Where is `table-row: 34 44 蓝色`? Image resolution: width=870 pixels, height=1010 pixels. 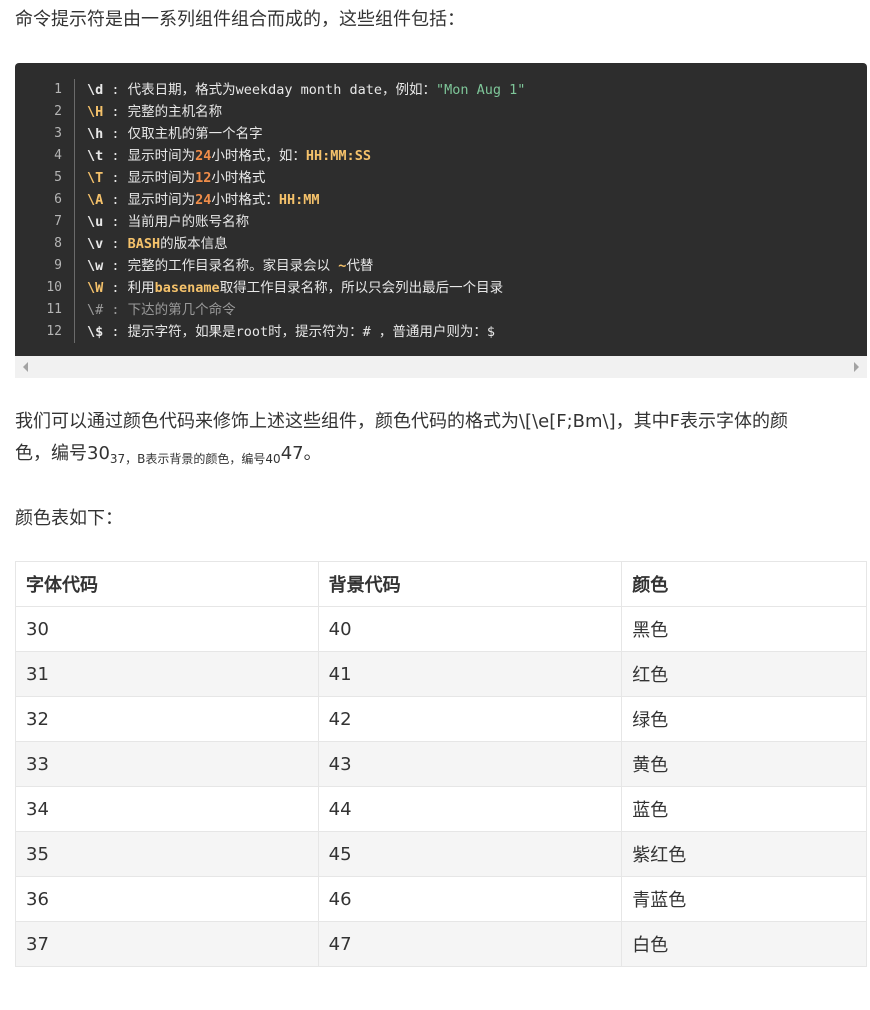 table-row: 34 44 蓝色 is located at coordinates (441, 809).